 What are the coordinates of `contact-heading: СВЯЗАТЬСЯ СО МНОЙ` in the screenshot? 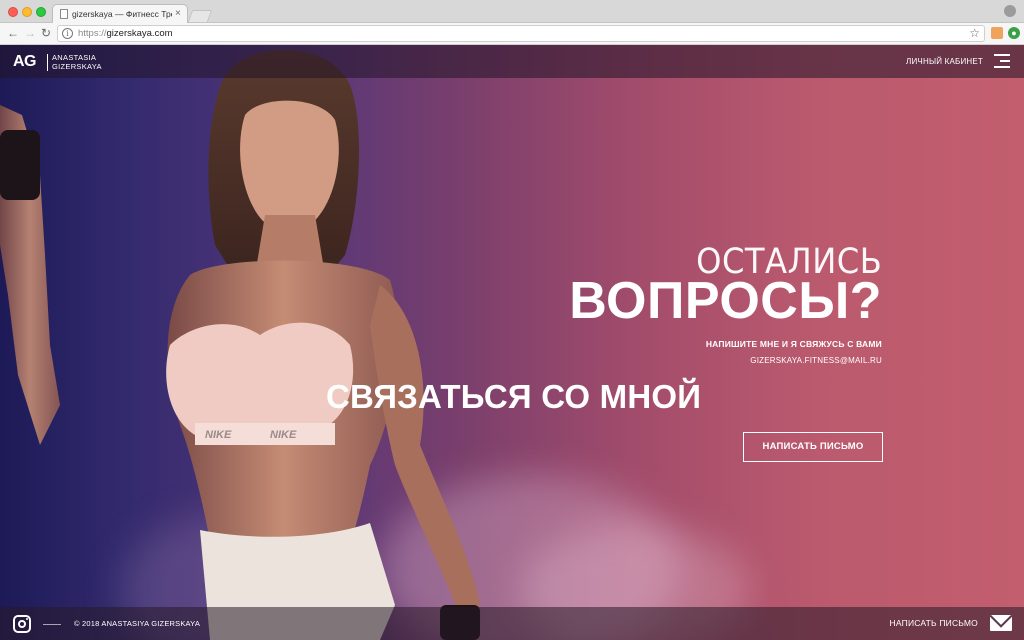 It's located at (514, 396).